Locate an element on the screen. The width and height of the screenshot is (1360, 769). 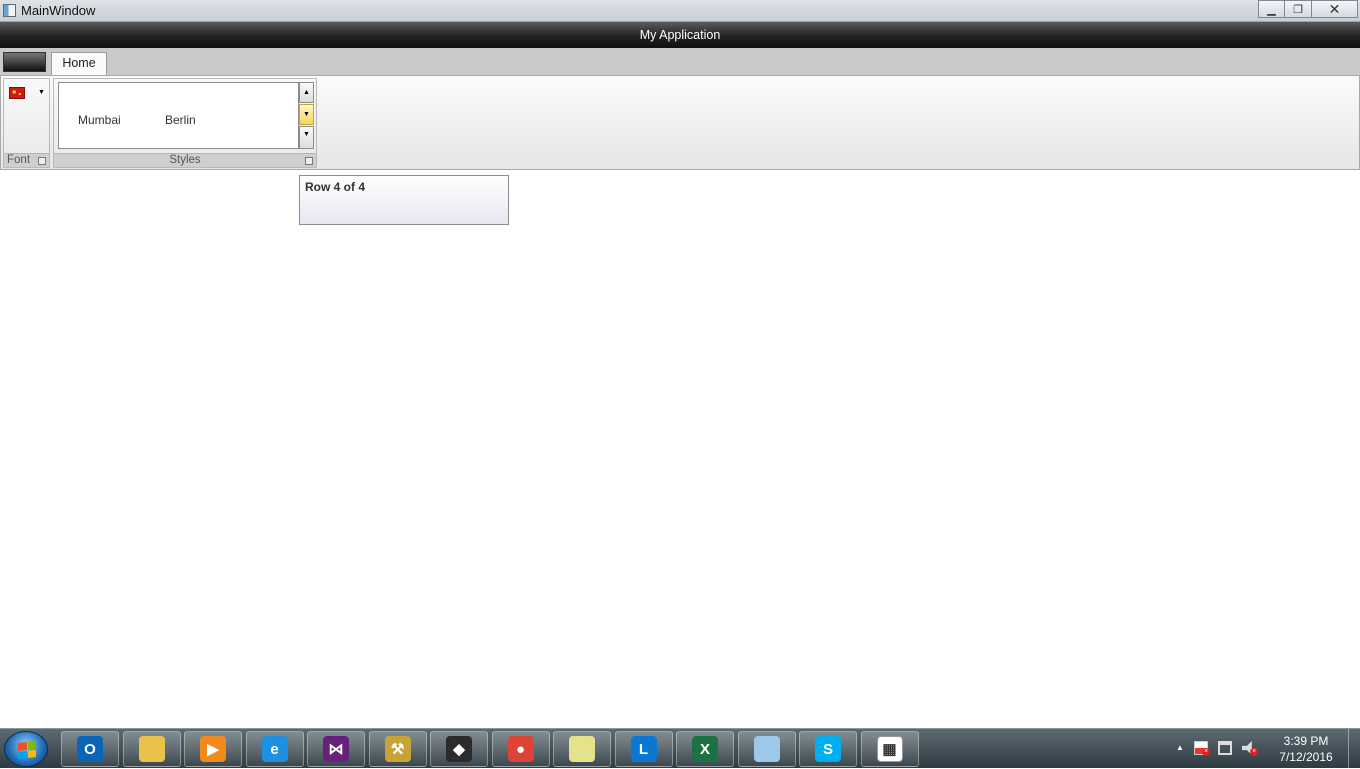
notepad-app-icon is located at coordinates (766, 749).